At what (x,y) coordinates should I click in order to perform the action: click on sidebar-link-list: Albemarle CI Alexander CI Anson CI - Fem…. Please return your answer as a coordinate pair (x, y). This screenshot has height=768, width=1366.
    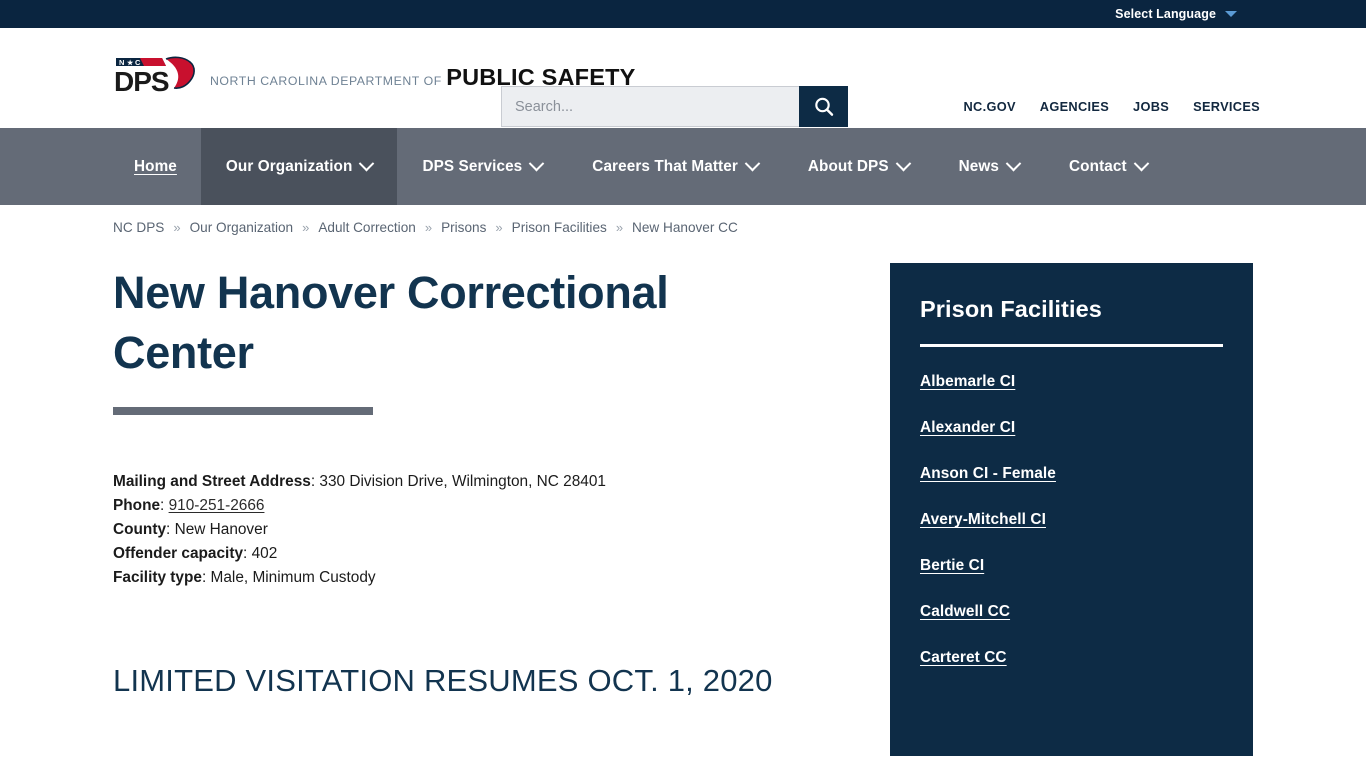
    Looking at the image, I should click on (1071, 520).